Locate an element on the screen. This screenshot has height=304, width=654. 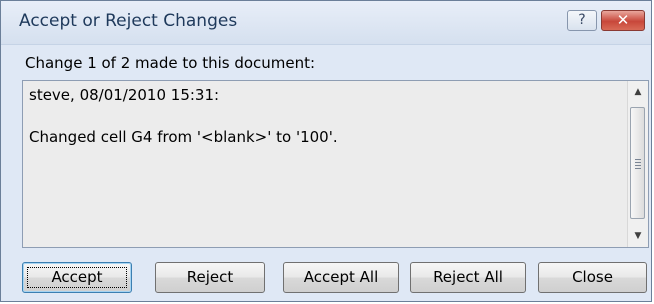
title-bar: Accept or Reject Changes ? ✕ is located at coordinates (326, 23).